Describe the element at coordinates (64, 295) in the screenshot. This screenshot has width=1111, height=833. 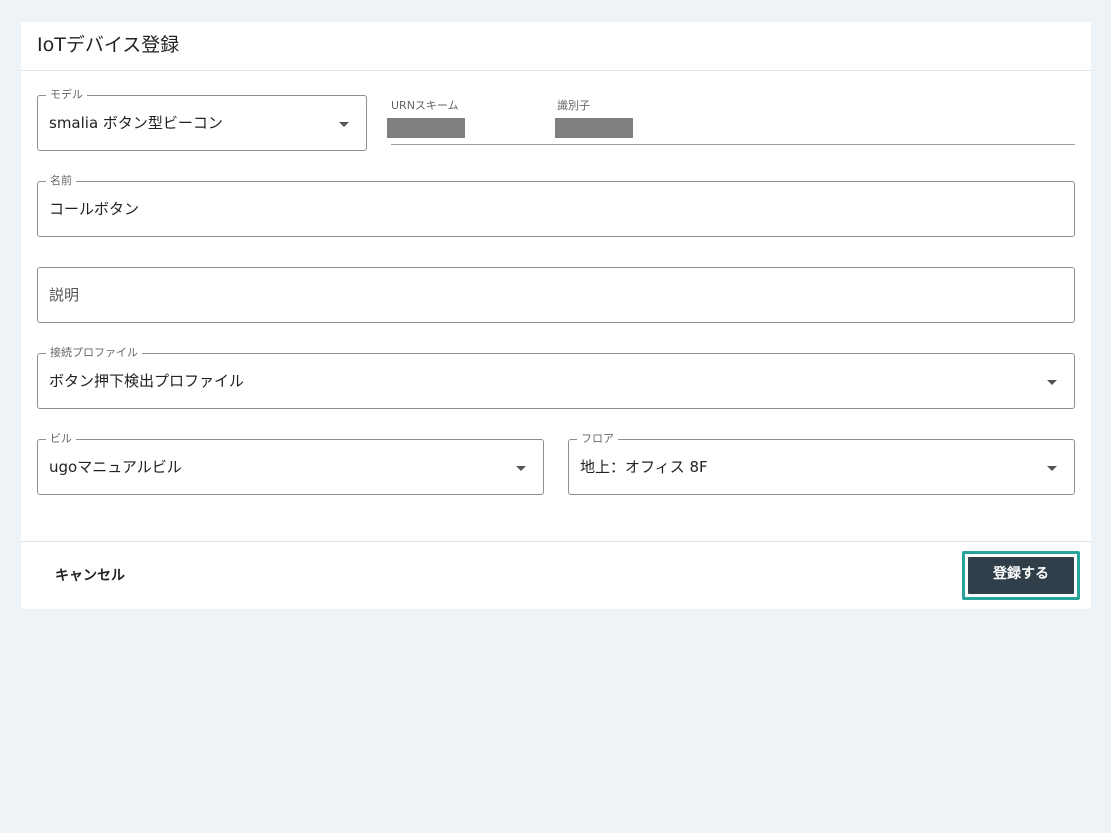
I see `description-placeholder: 説明` at that location.